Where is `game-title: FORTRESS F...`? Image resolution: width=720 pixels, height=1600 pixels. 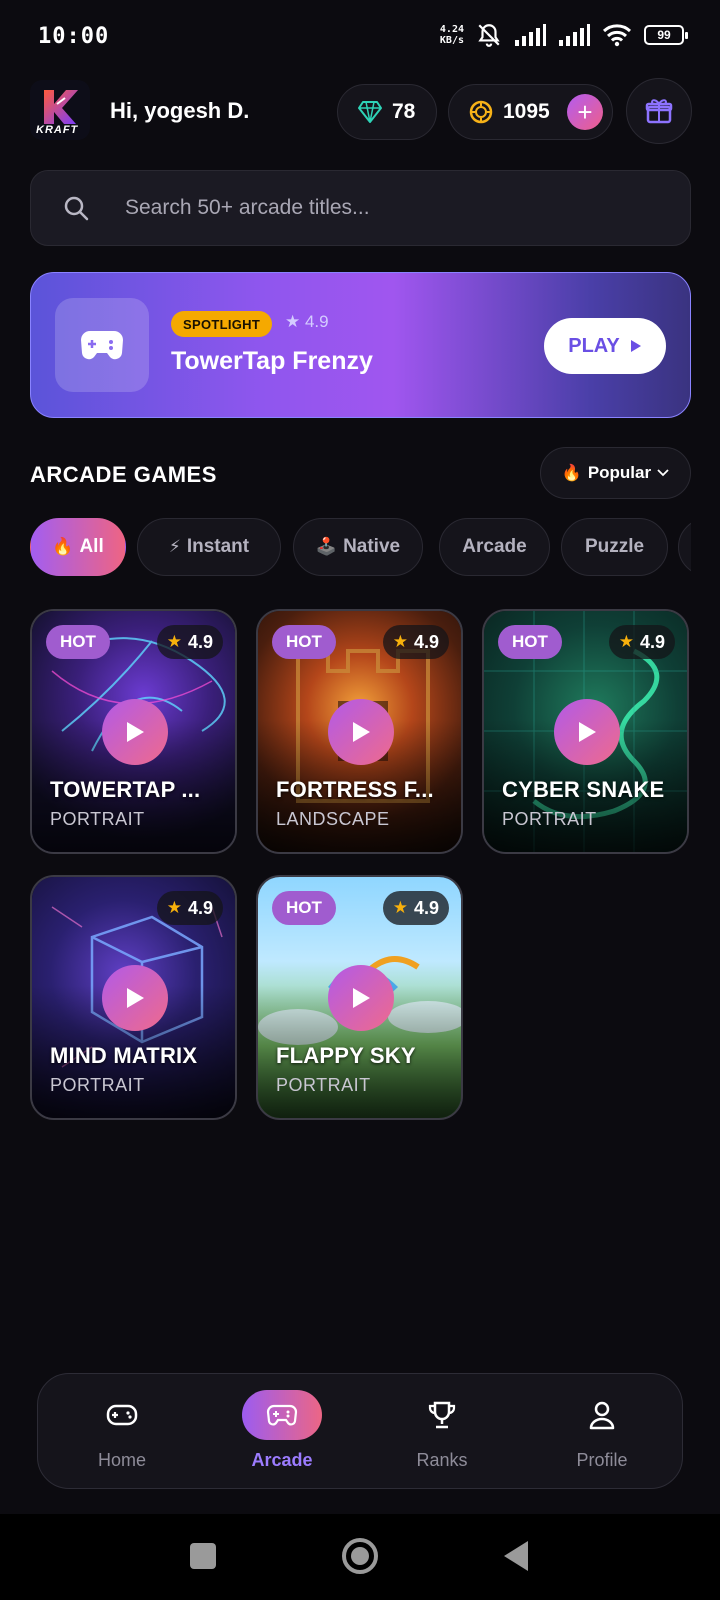
game-title: FORTRESS F... is located at coordinates (355, 789).